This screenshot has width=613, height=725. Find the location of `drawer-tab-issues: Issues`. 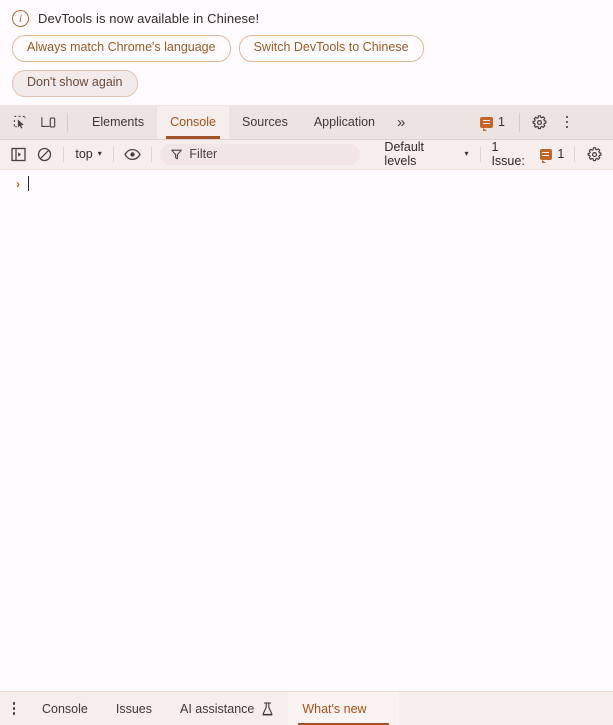

drawer-tab-issues: Issues is located at coordinates (134, 708).